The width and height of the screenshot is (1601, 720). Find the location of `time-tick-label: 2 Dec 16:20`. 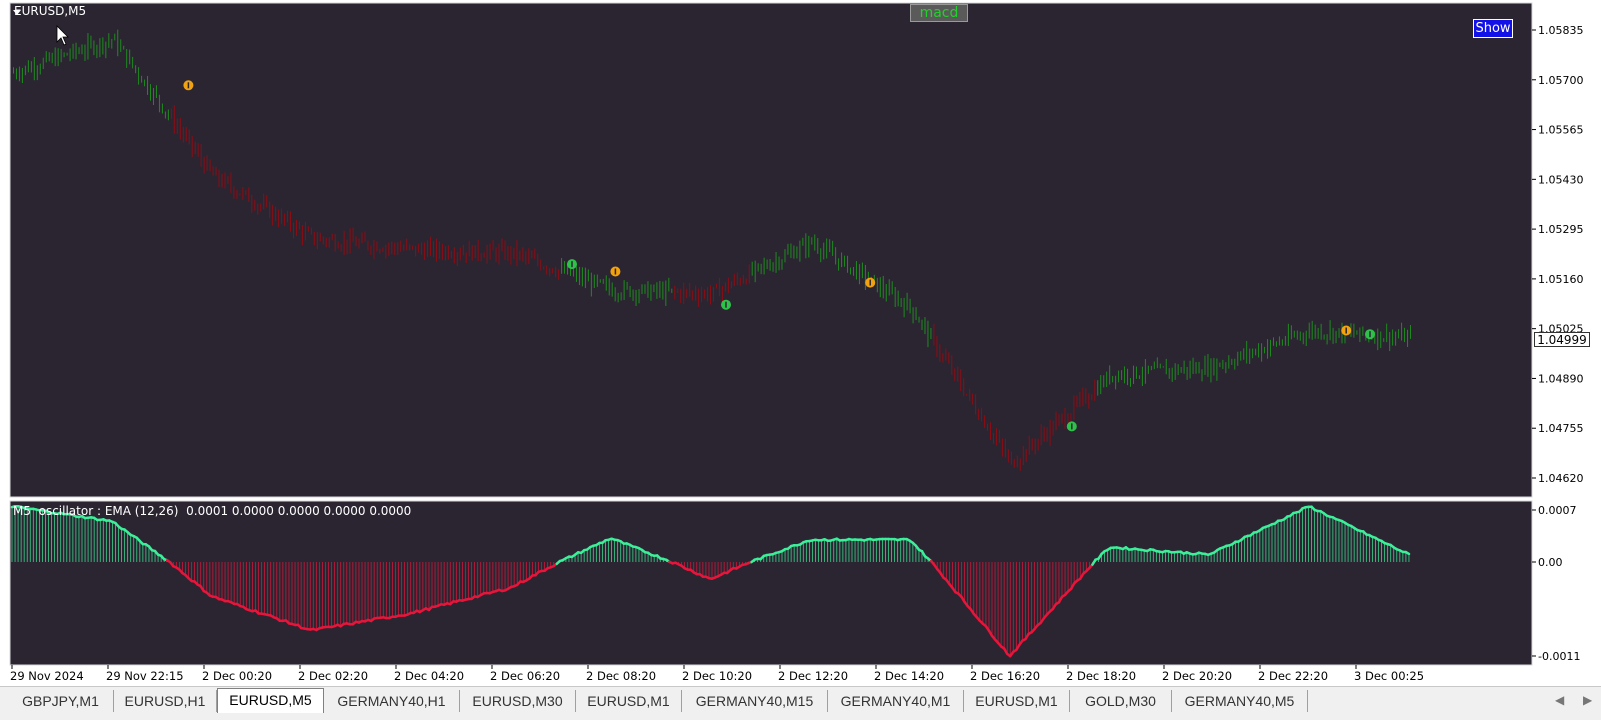

time-tick-label: 2 Dec 16:20 is located at coordinates (1005, 676).